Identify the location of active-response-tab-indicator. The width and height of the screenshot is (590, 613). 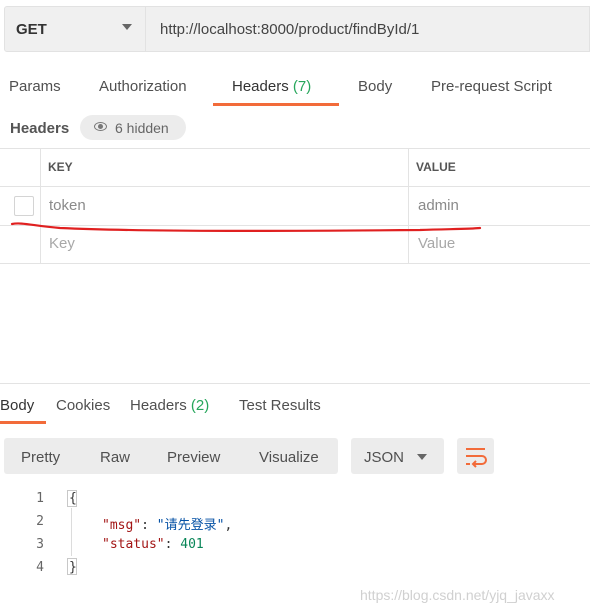
(23, 422).